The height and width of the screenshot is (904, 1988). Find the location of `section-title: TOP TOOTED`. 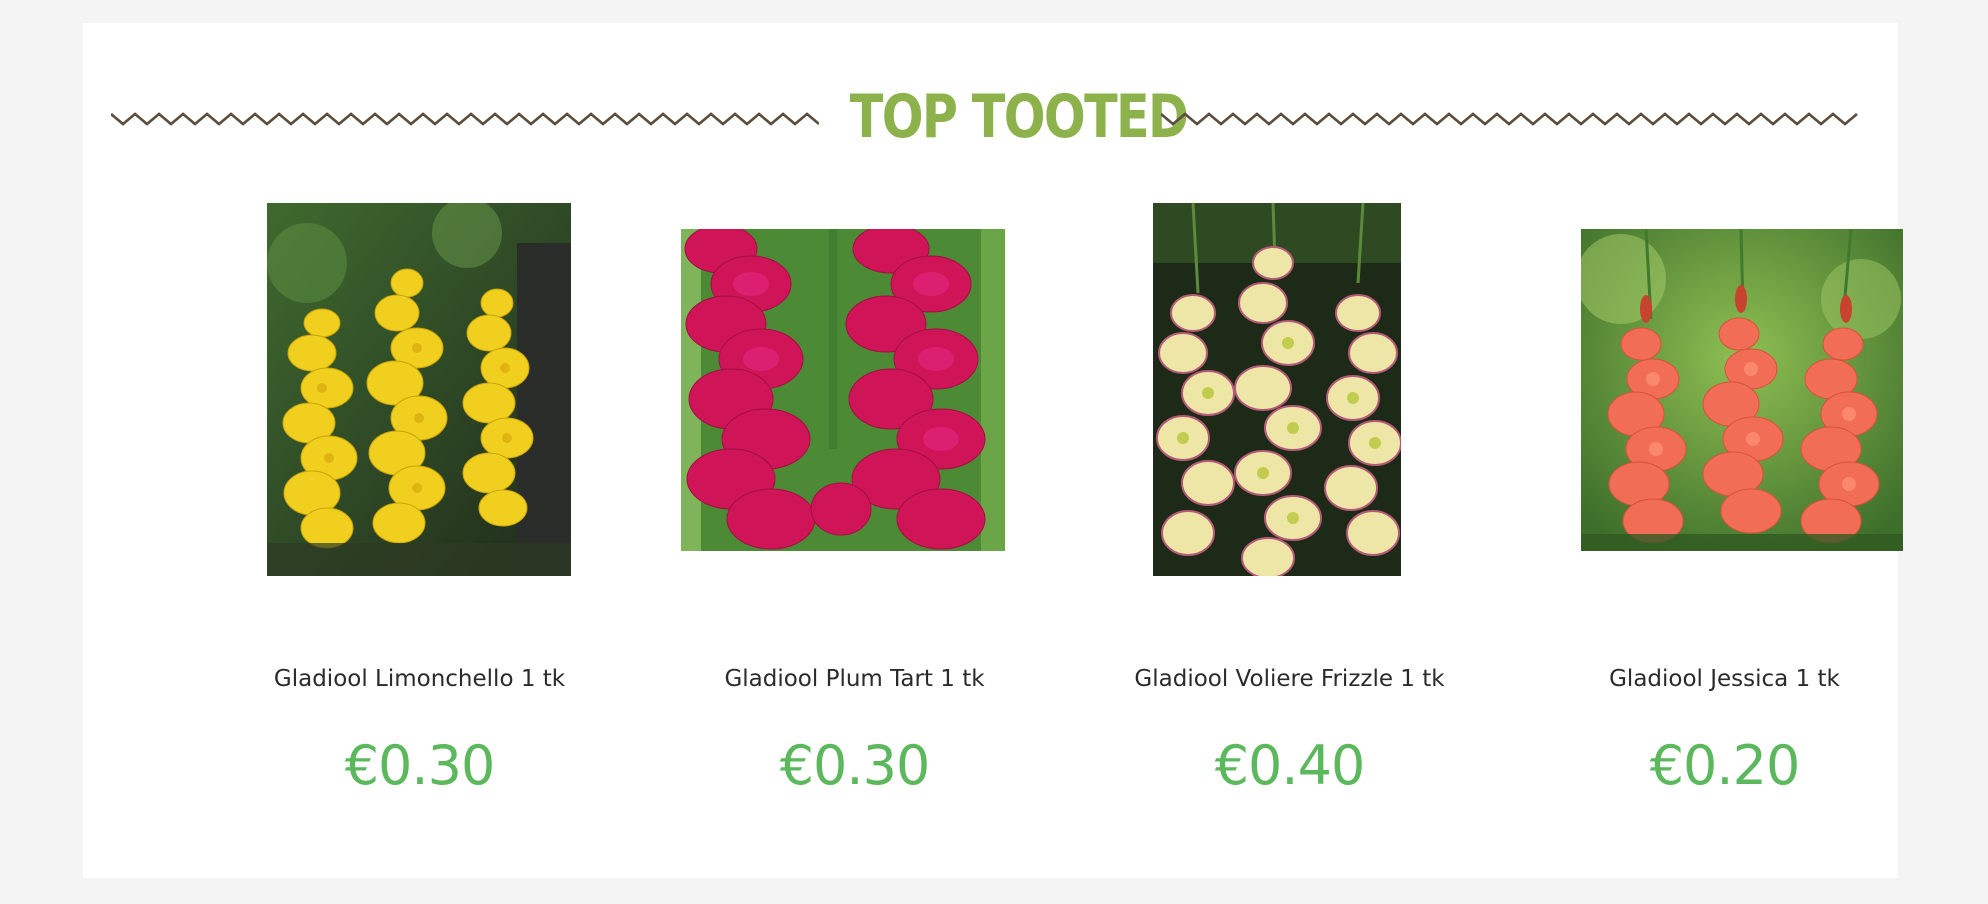

section-title: TOP TOOTED is located at coordinates (1019, 117).